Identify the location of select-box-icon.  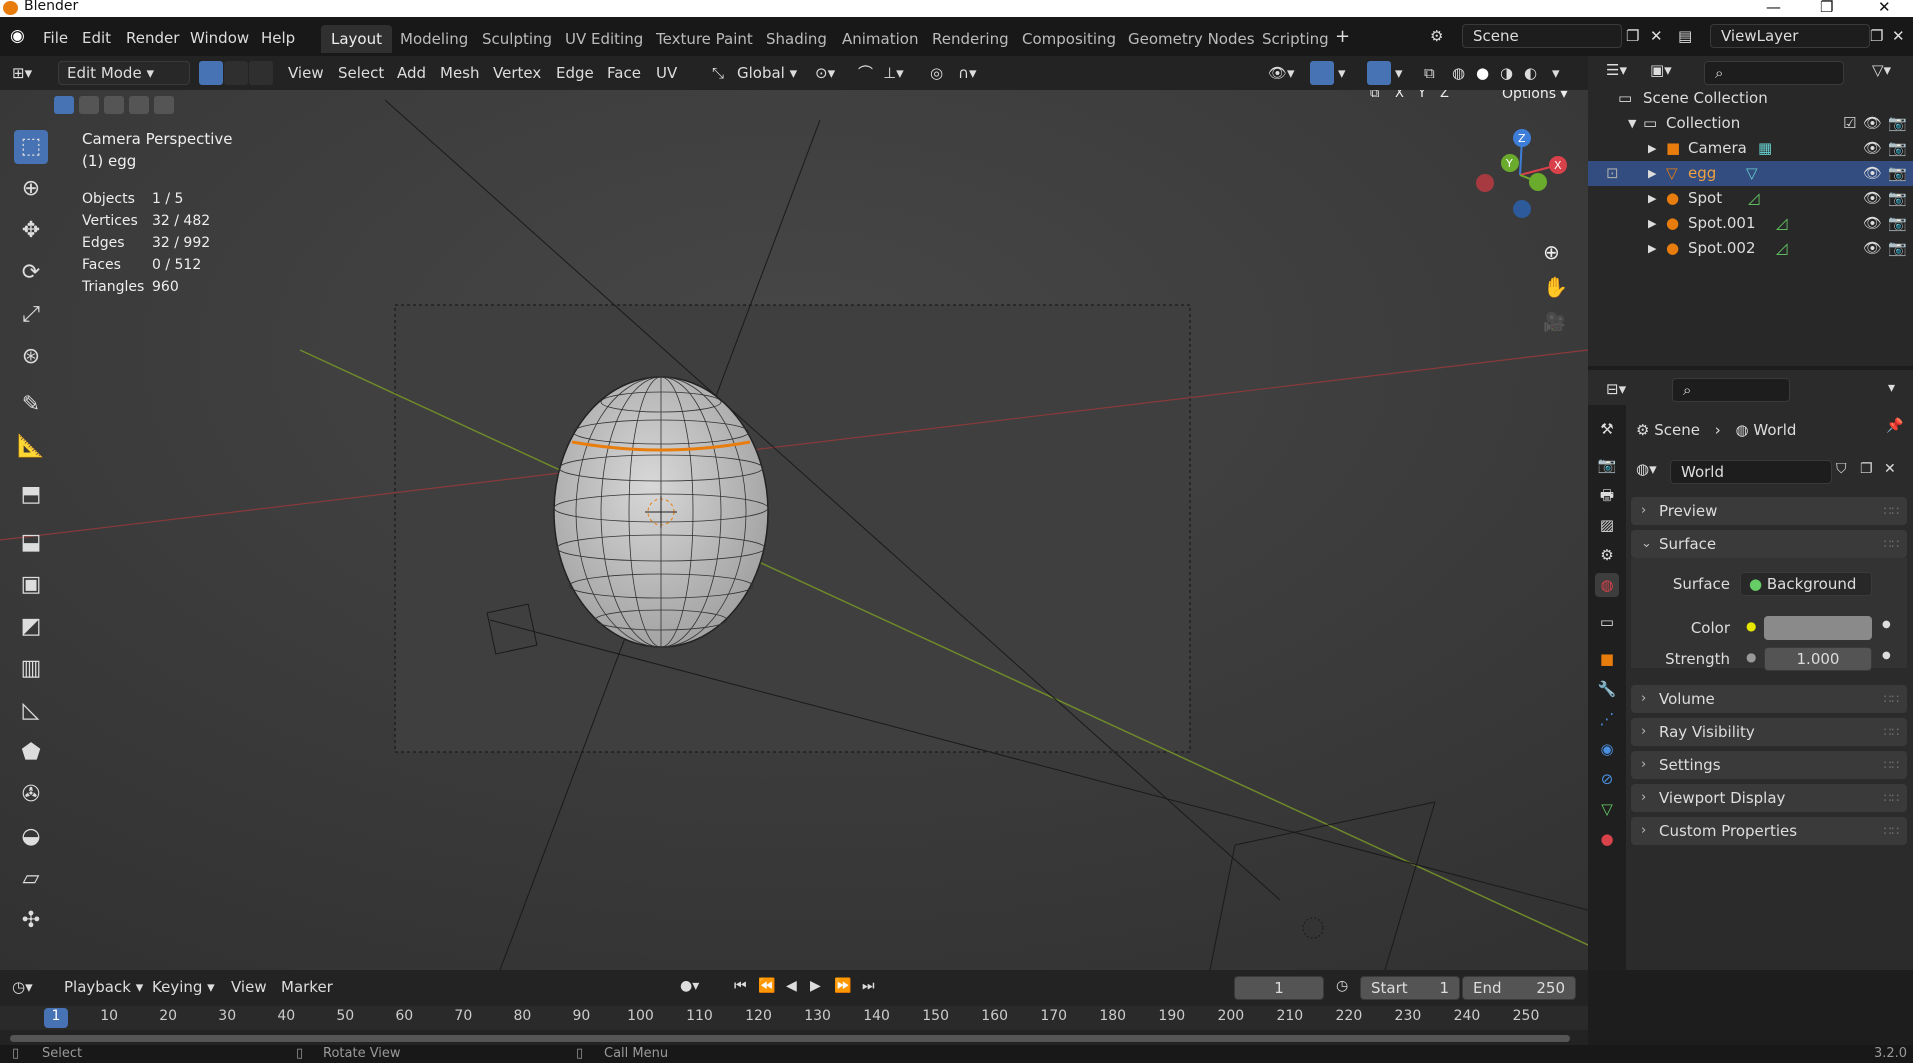
(139, 105).